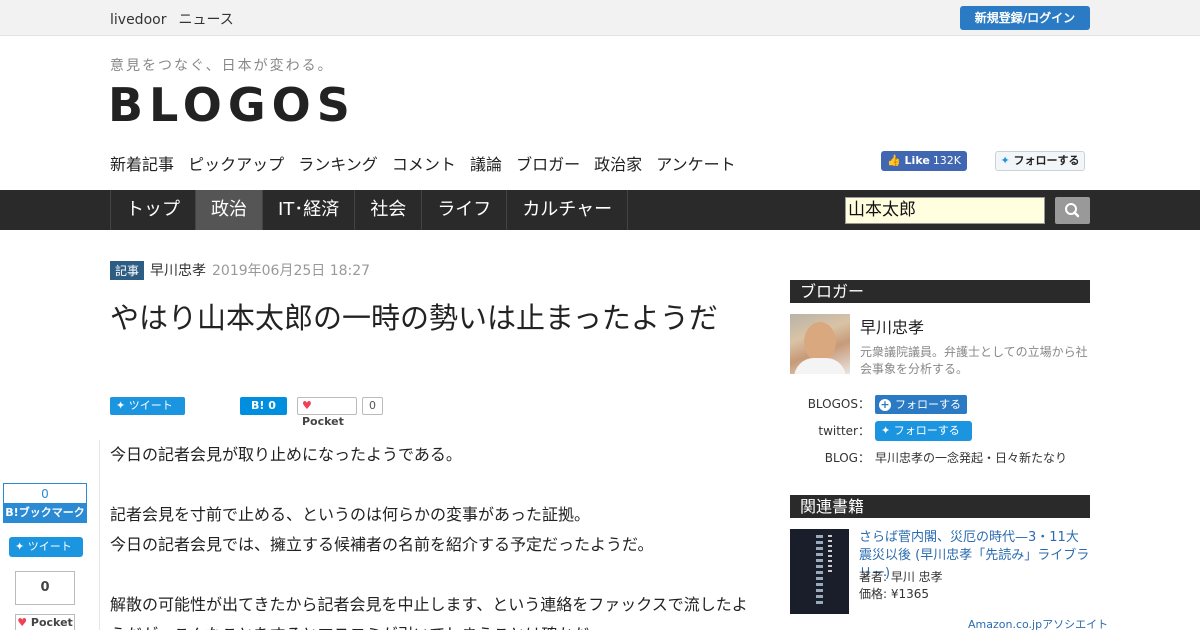 This screenshot has height=630, width=1200. I want to click on search-icon, so click(1072, 210).